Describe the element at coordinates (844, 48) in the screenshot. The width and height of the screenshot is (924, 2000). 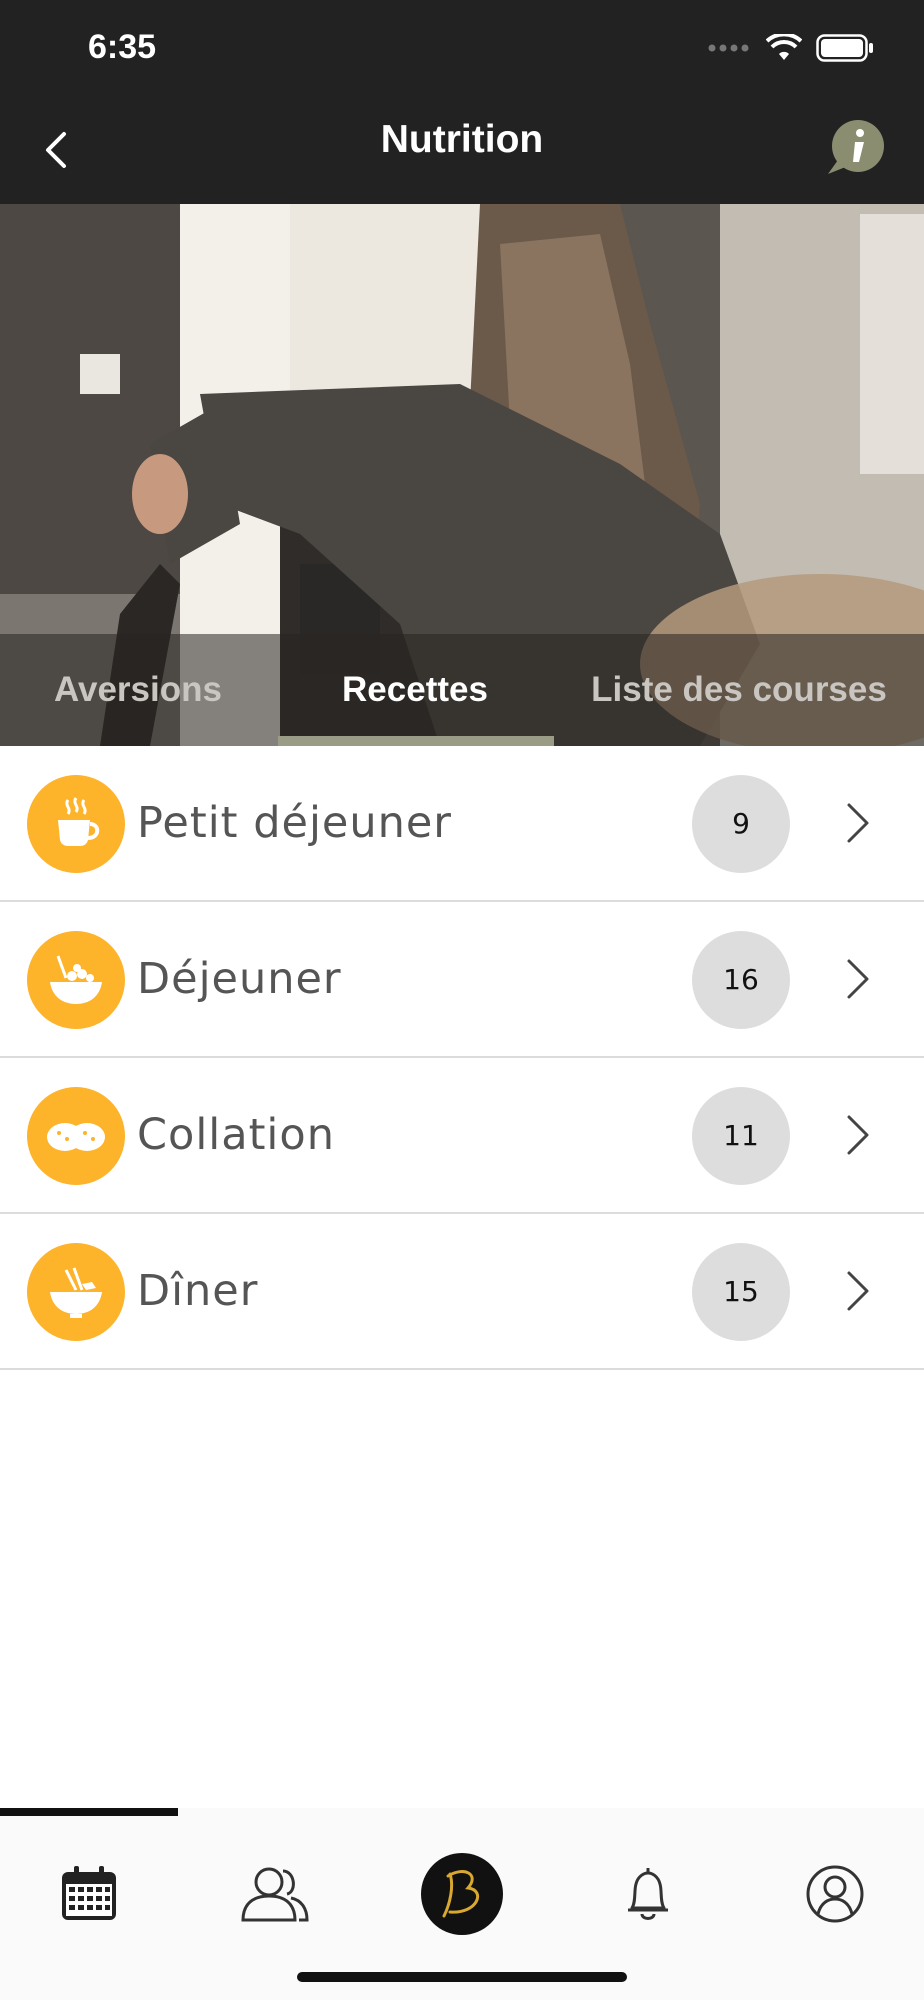
I see `battery-icon` at that location.